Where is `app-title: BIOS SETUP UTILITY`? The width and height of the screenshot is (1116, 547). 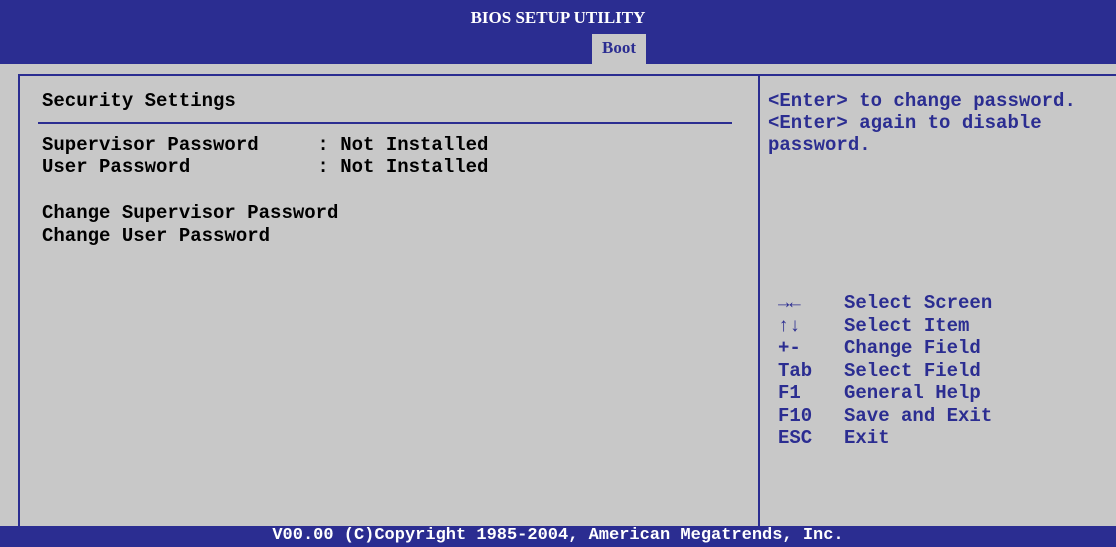
app-title: BIOS SETUP UTILITY is located at coordinates (558, 17).